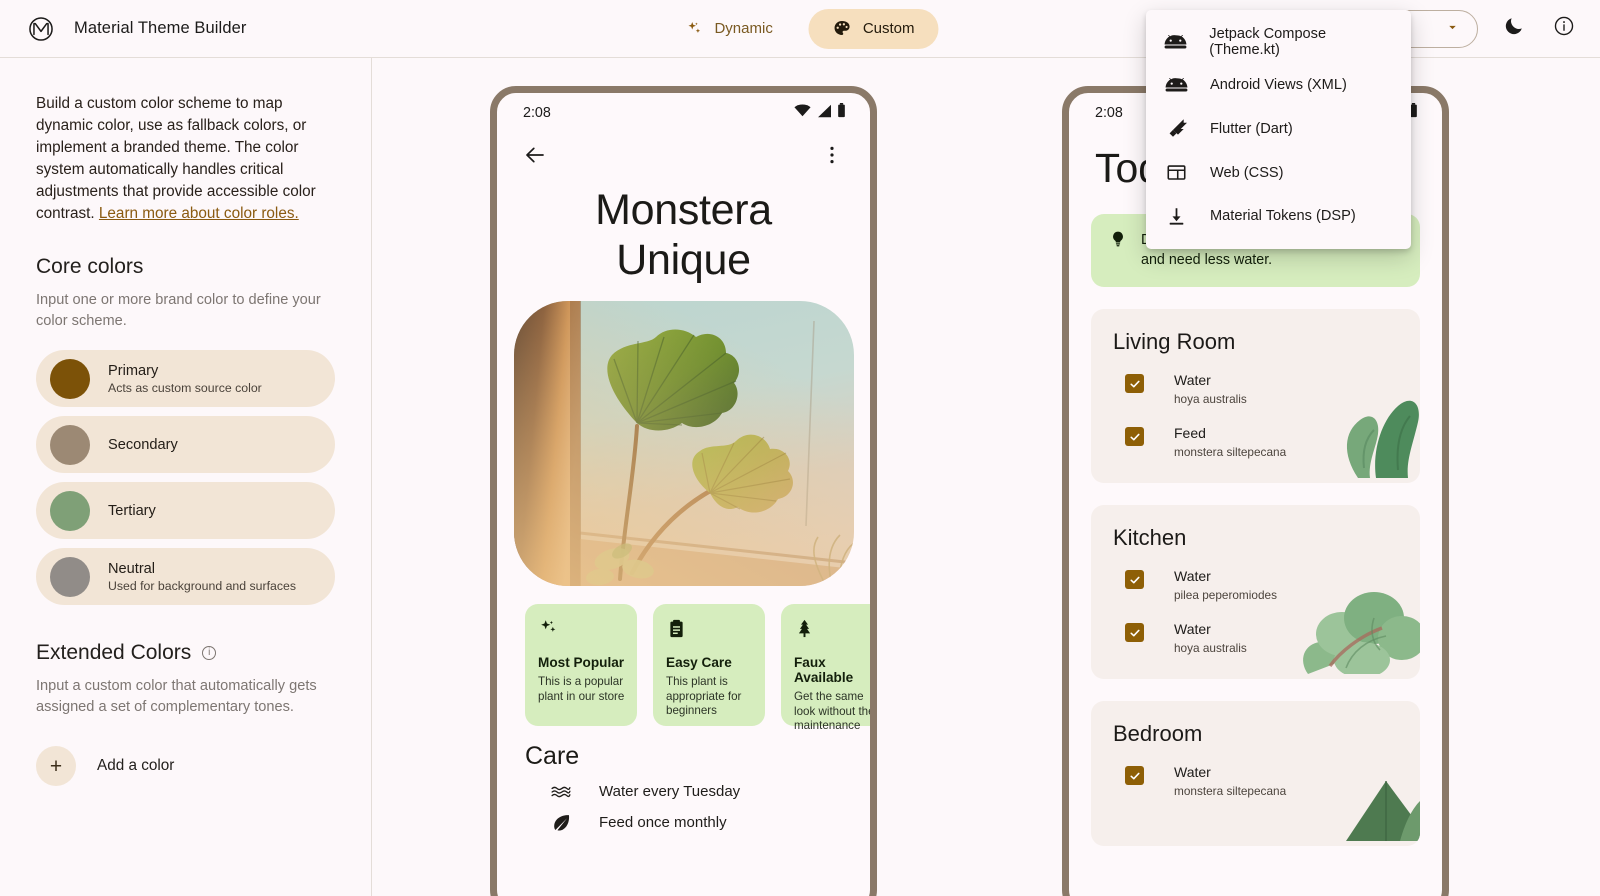 This screenshot has width=1600, height=896. I want to click on swatch-label-secondary: Secondary, so click(143, 444).